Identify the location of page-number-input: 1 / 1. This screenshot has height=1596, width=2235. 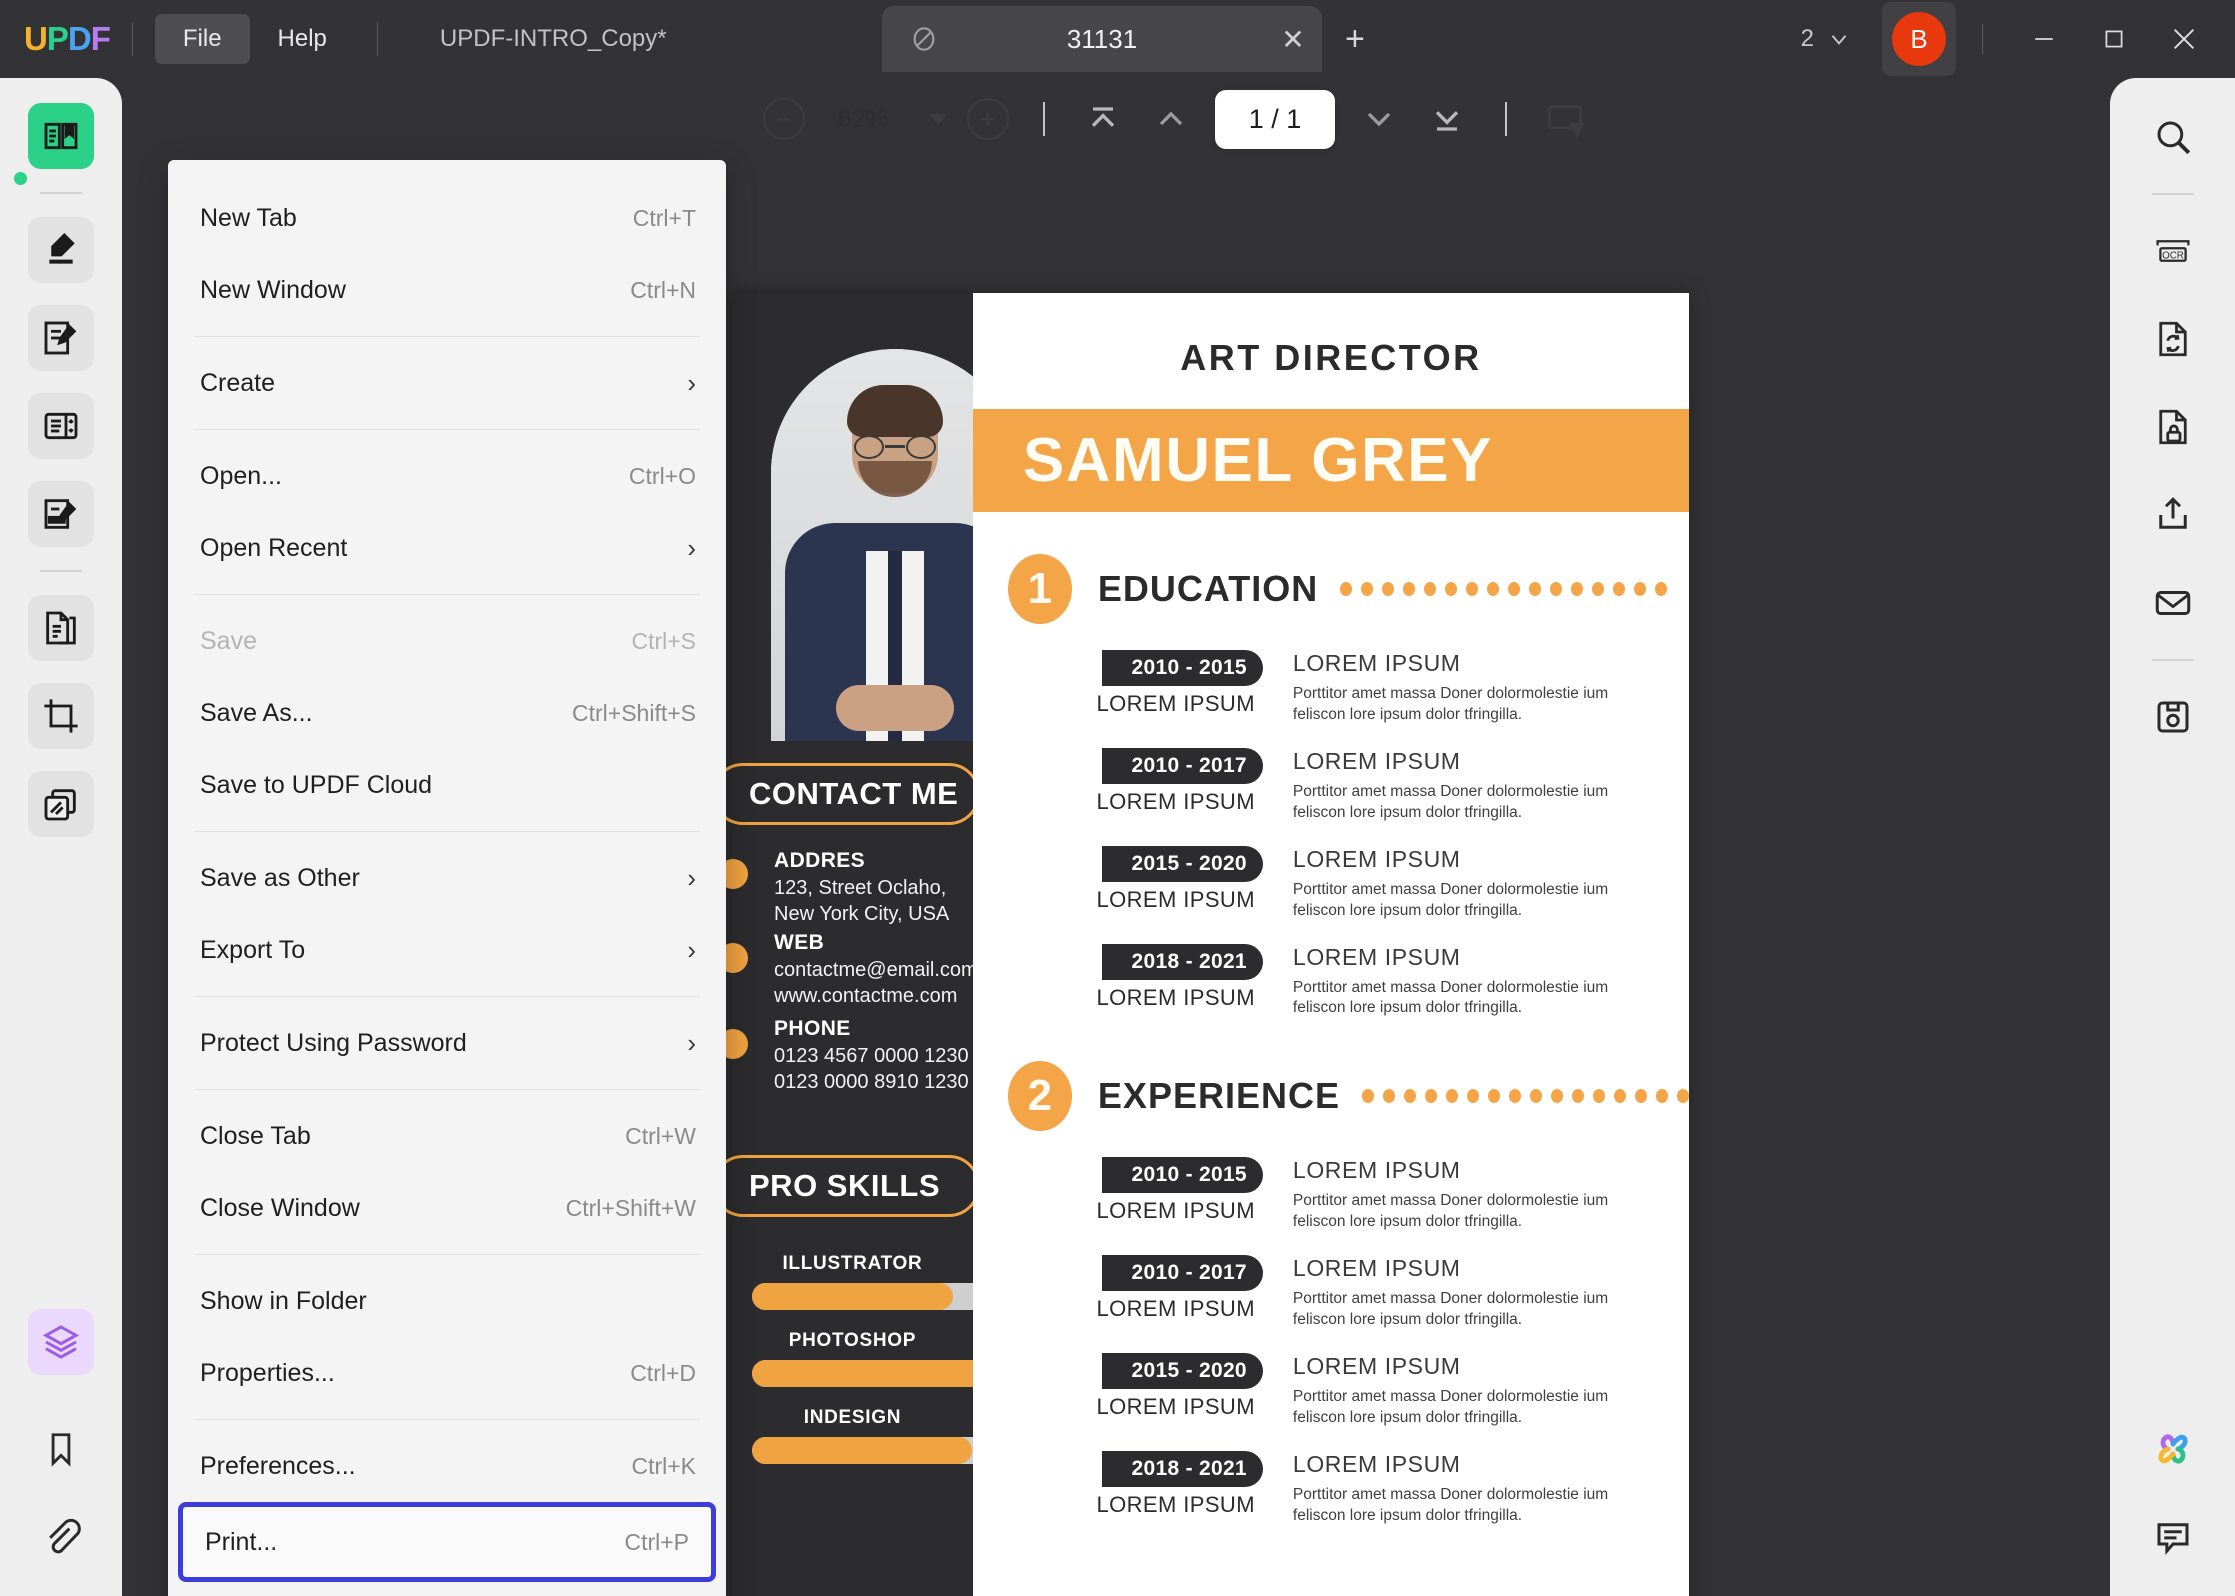
(1275, 119).